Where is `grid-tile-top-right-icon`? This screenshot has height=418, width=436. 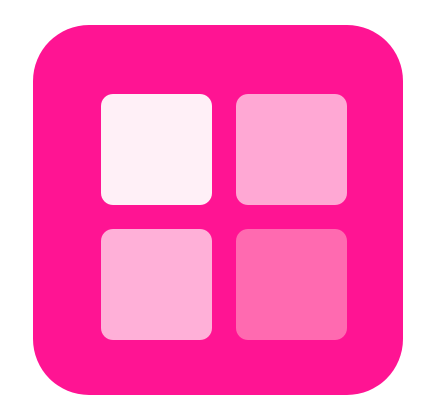 grid-tile-top-right-icon is located at coordinates (291, 149).